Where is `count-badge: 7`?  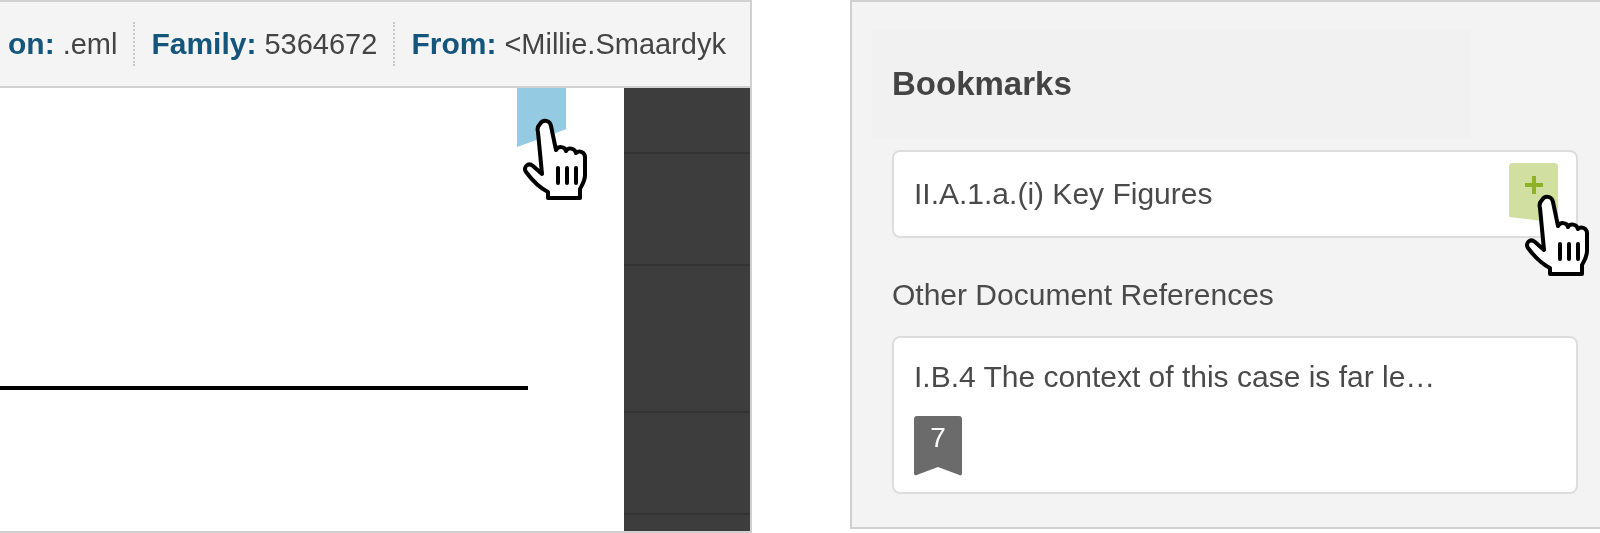 count-badge: 7 is located at coordinates (938, 446).